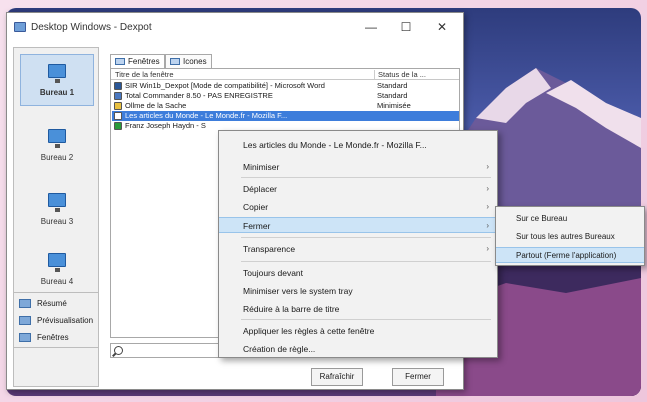 Image resolution: width=647 pixels, height=402 pixels. What do you see at coordinates (358, 167) in the screenshot?
I see `menu-item: Minimiser ›` at bounding box center [358, 167].